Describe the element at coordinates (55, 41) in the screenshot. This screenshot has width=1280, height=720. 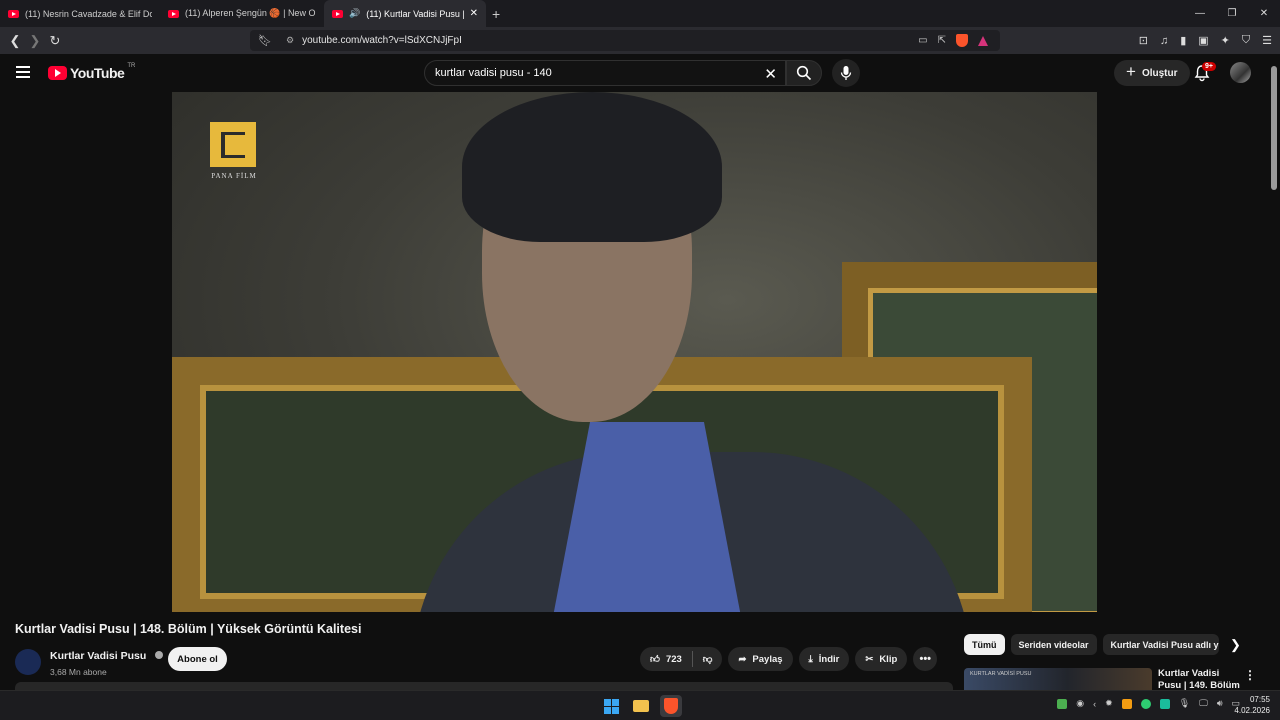
I see `reload-icon: ↻` at that location.